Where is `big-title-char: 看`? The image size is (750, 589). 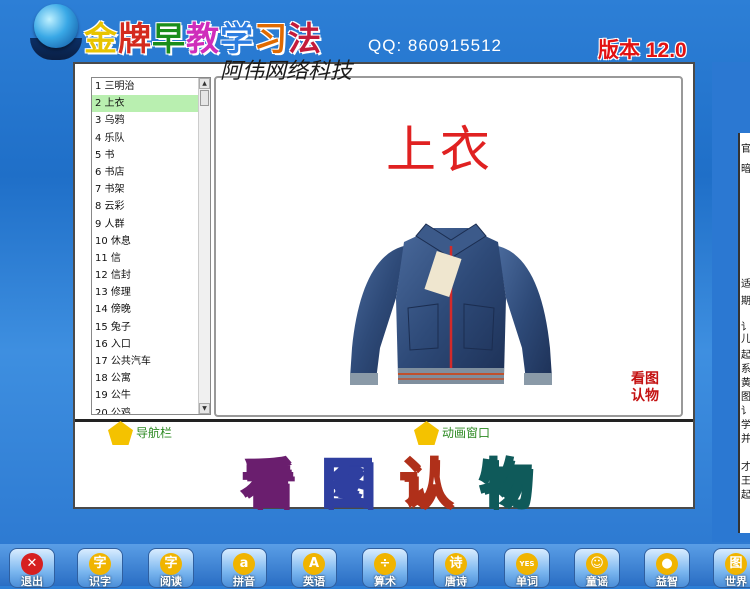
big-title-char: 看 is located at coordinates (267, 485).